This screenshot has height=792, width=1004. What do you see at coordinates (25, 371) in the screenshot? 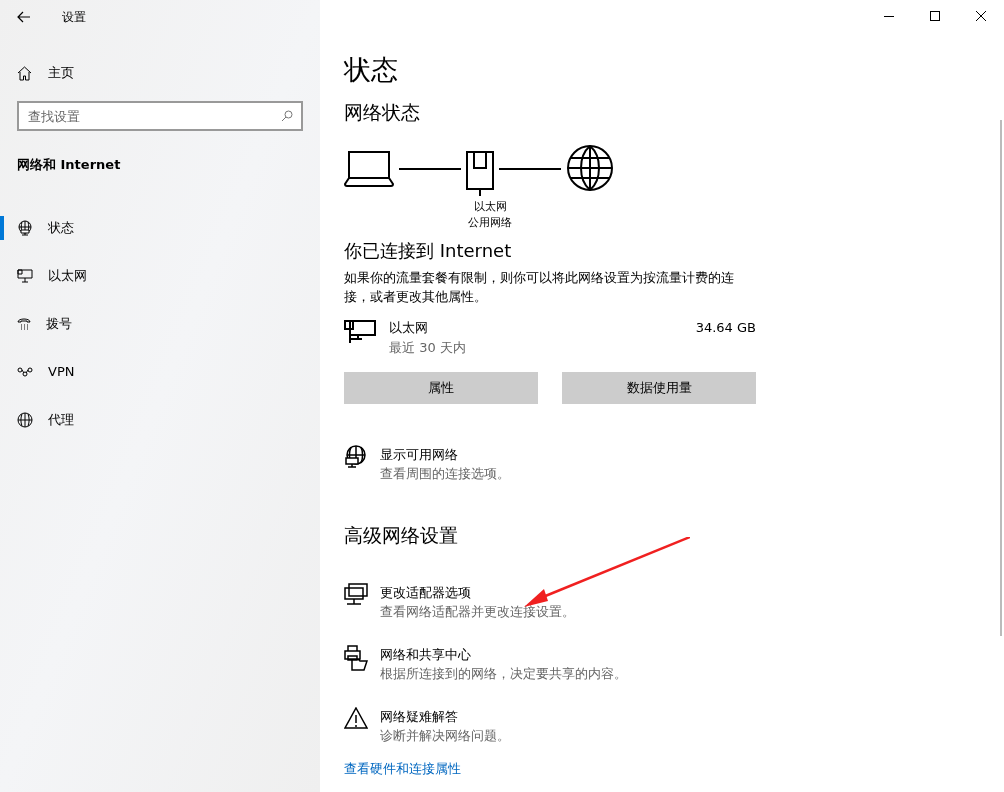
I see `vpn-icon` at bounding box center [25, 371].